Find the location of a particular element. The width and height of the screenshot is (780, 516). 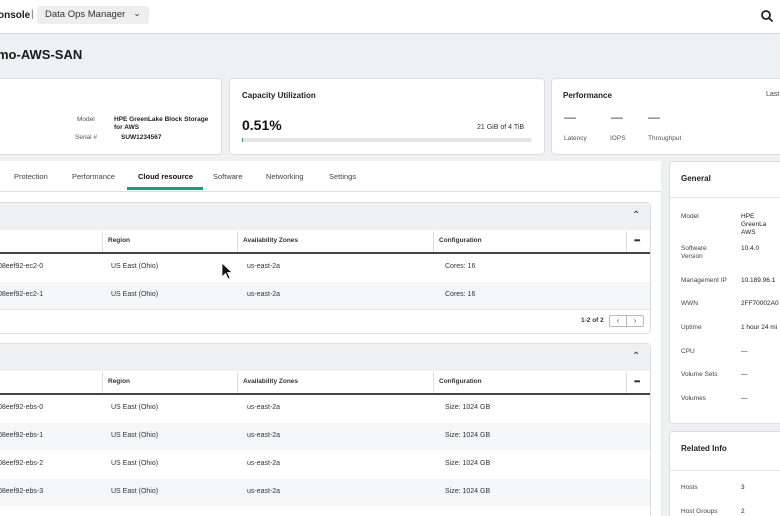

tab-protection: Protection is located at coordinates (31, 176).